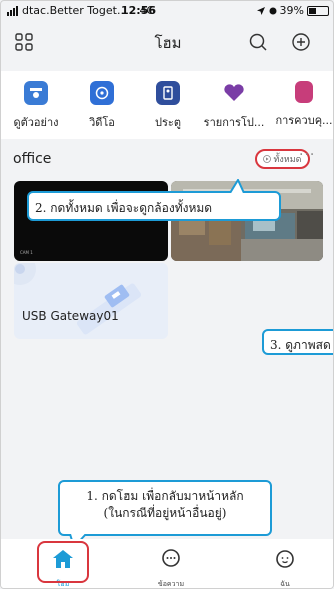  I want to click on nav-messages: ข้อความ, so click(171, 565).